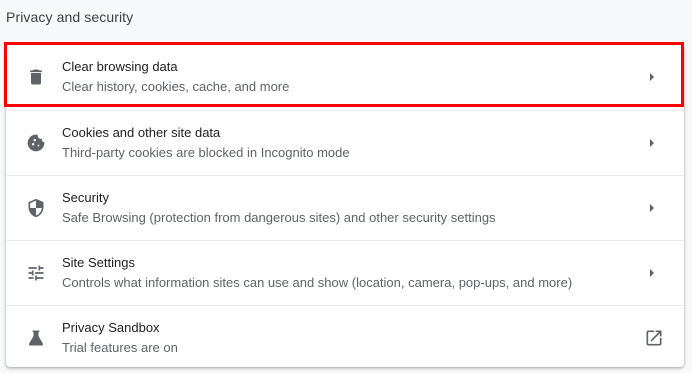 The width and height of the screenshot is (692, 373). Describe the element at coordinates (176, 86) in the screenshot. I see `row-sublabel: Clear history, cookies, cache, and more` at that location.